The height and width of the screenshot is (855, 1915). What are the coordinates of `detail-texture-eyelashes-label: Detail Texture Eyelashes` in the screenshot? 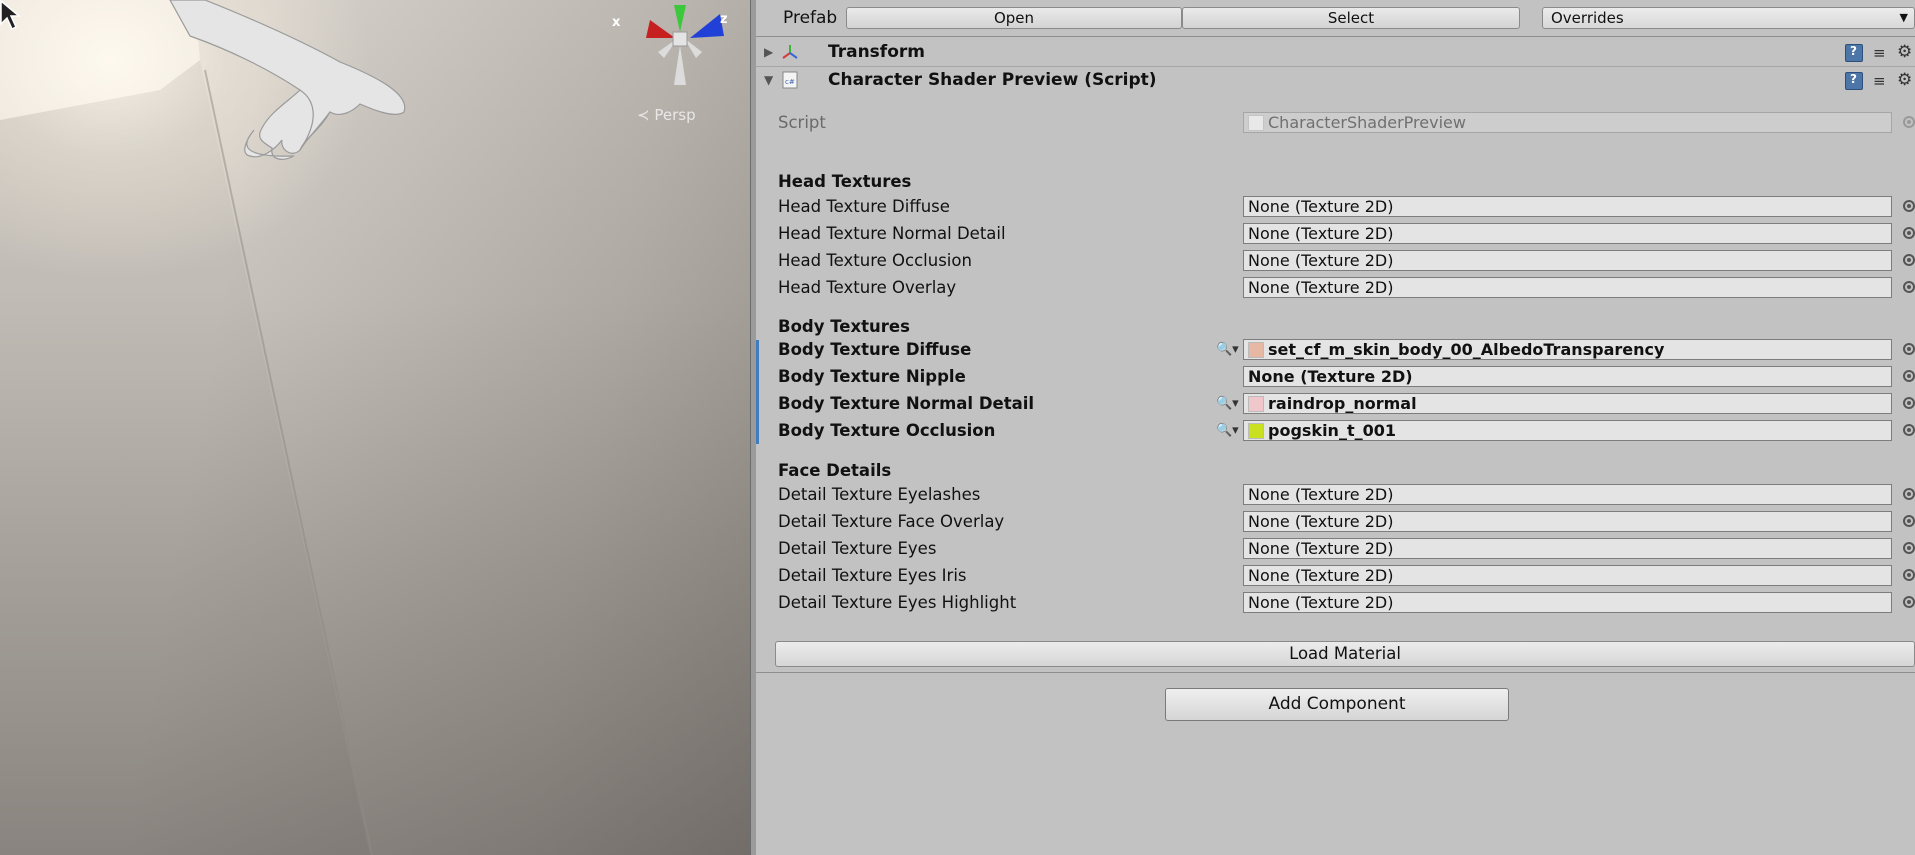 It's located at (879, 494).